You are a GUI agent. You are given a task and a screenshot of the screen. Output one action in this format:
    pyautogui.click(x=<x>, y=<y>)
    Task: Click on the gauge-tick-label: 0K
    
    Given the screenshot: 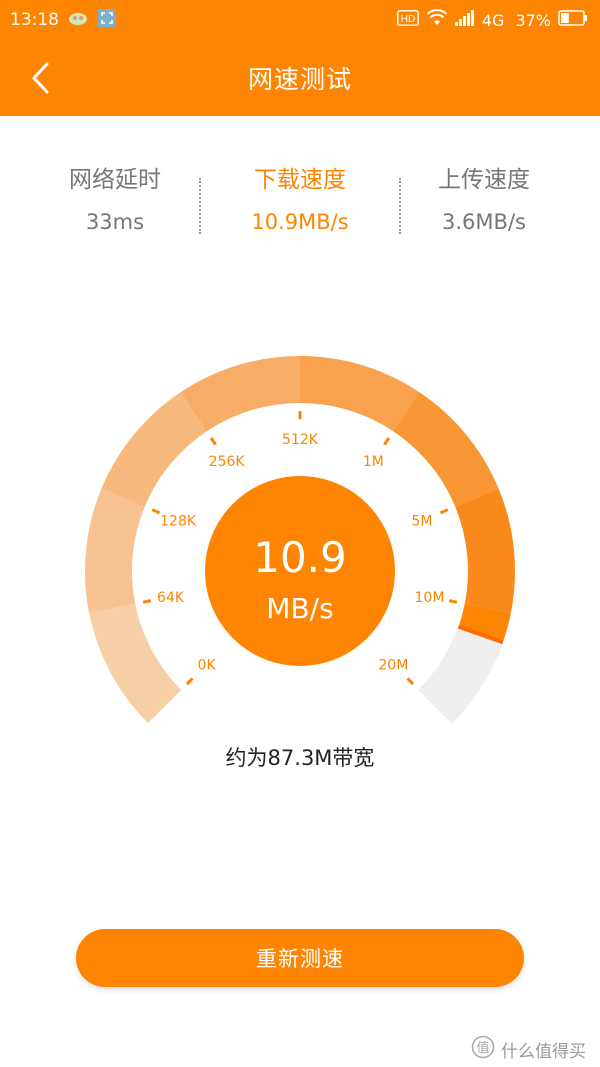 What is the action you would take?
    pyautogui.click(x=207, y=665)
    